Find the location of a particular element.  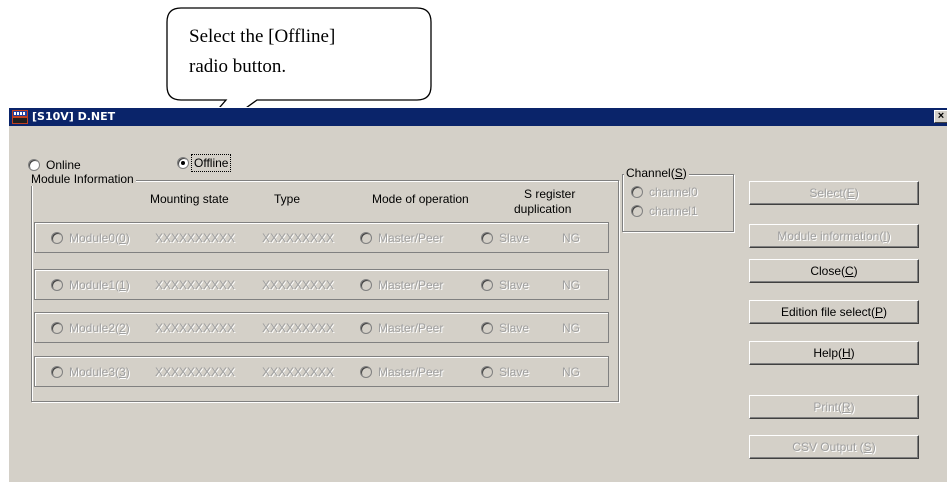

module2-slave-radio is located at coordinates (487, 328).